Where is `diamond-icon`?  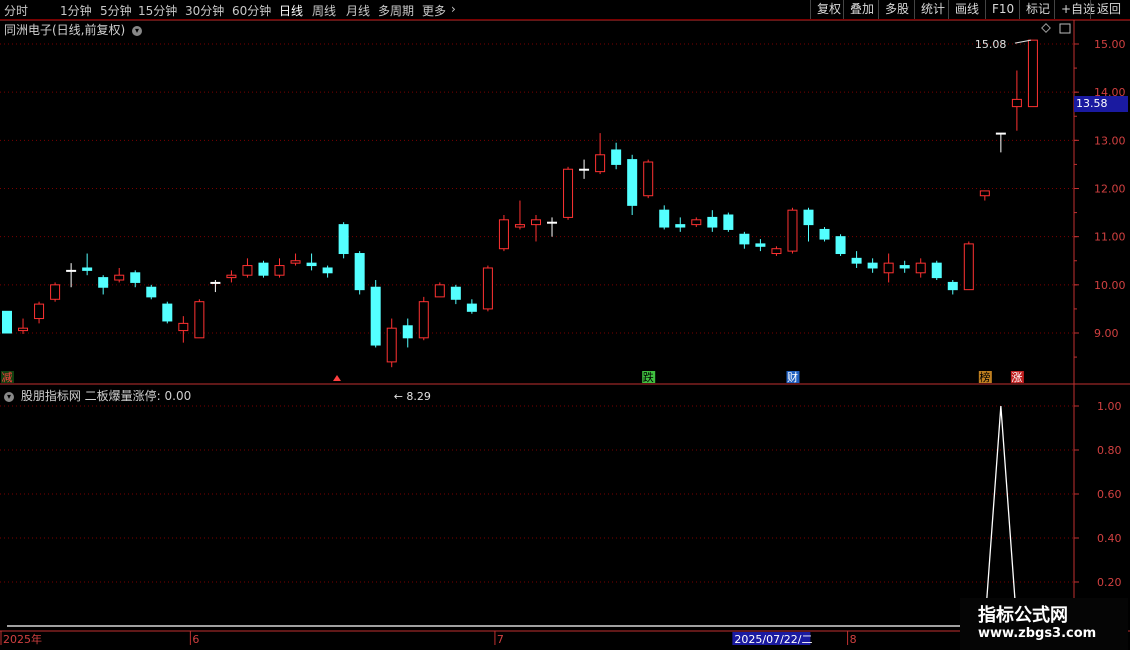 diamond-icon is located at coordinates (1046, 28).